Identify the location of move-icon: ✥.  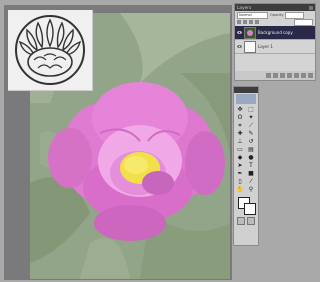
(240, 109).